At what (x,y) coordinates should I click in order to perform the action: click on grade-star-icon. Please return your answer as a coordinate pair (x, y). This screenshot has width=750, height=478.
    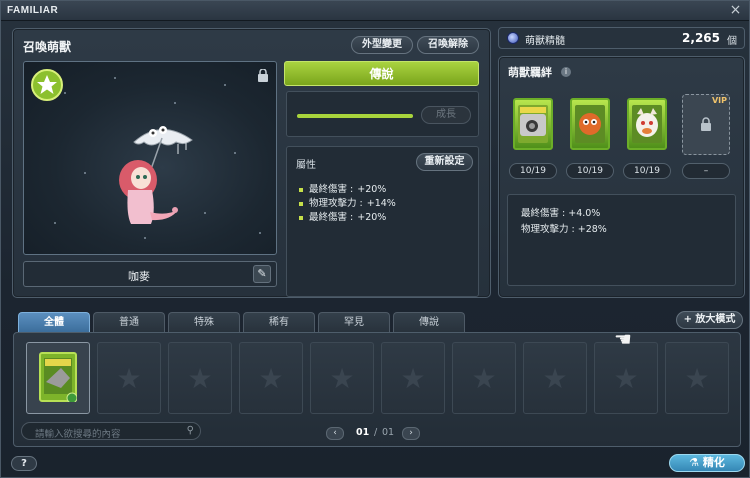
    Looking at the image, I should click on (47, 85).